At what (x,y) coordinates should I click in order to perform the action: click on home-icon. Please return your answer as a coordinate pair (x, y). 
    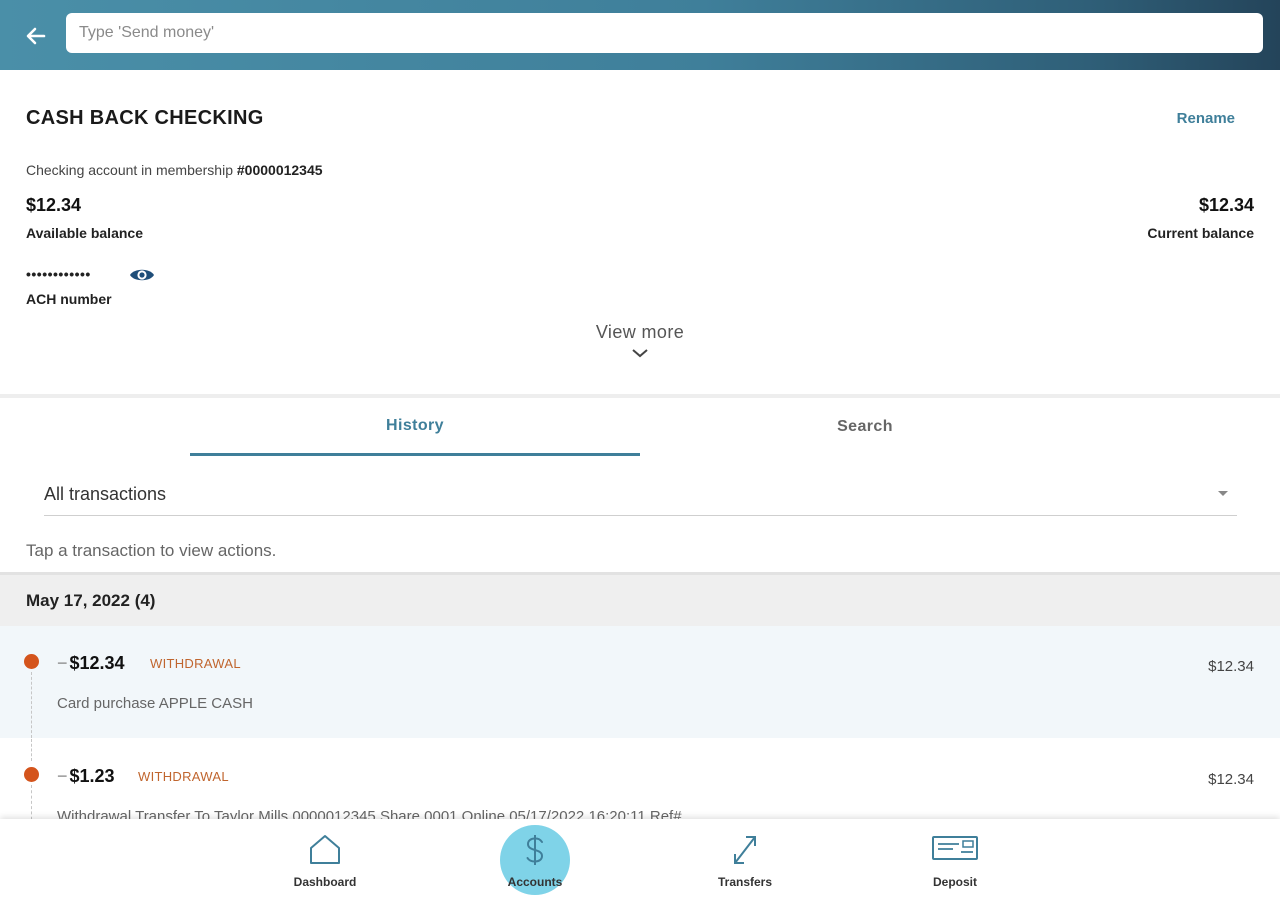
    Looking at the image, I should click on (325, 849).